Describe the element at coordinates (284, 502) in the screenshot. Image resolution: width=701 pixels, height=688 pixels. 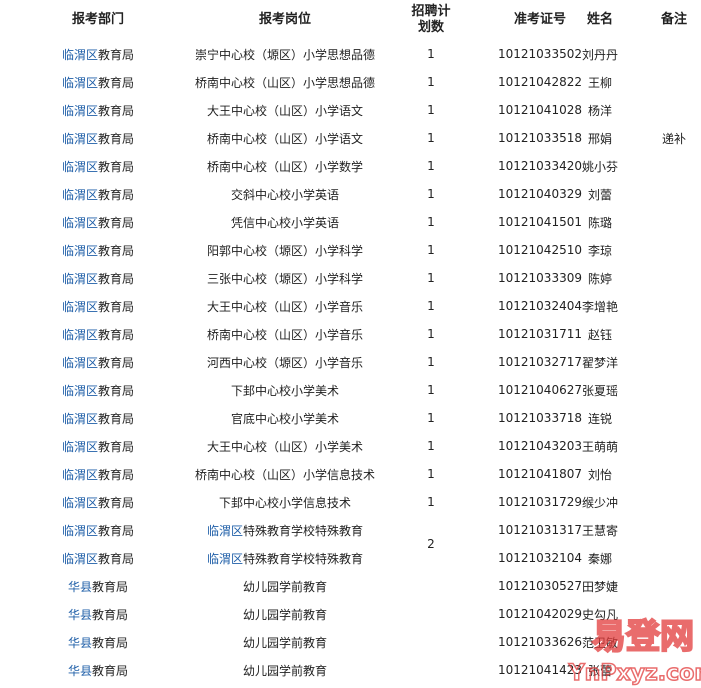
I see `post-text: 下邽中心校小学信息技术` at that location.